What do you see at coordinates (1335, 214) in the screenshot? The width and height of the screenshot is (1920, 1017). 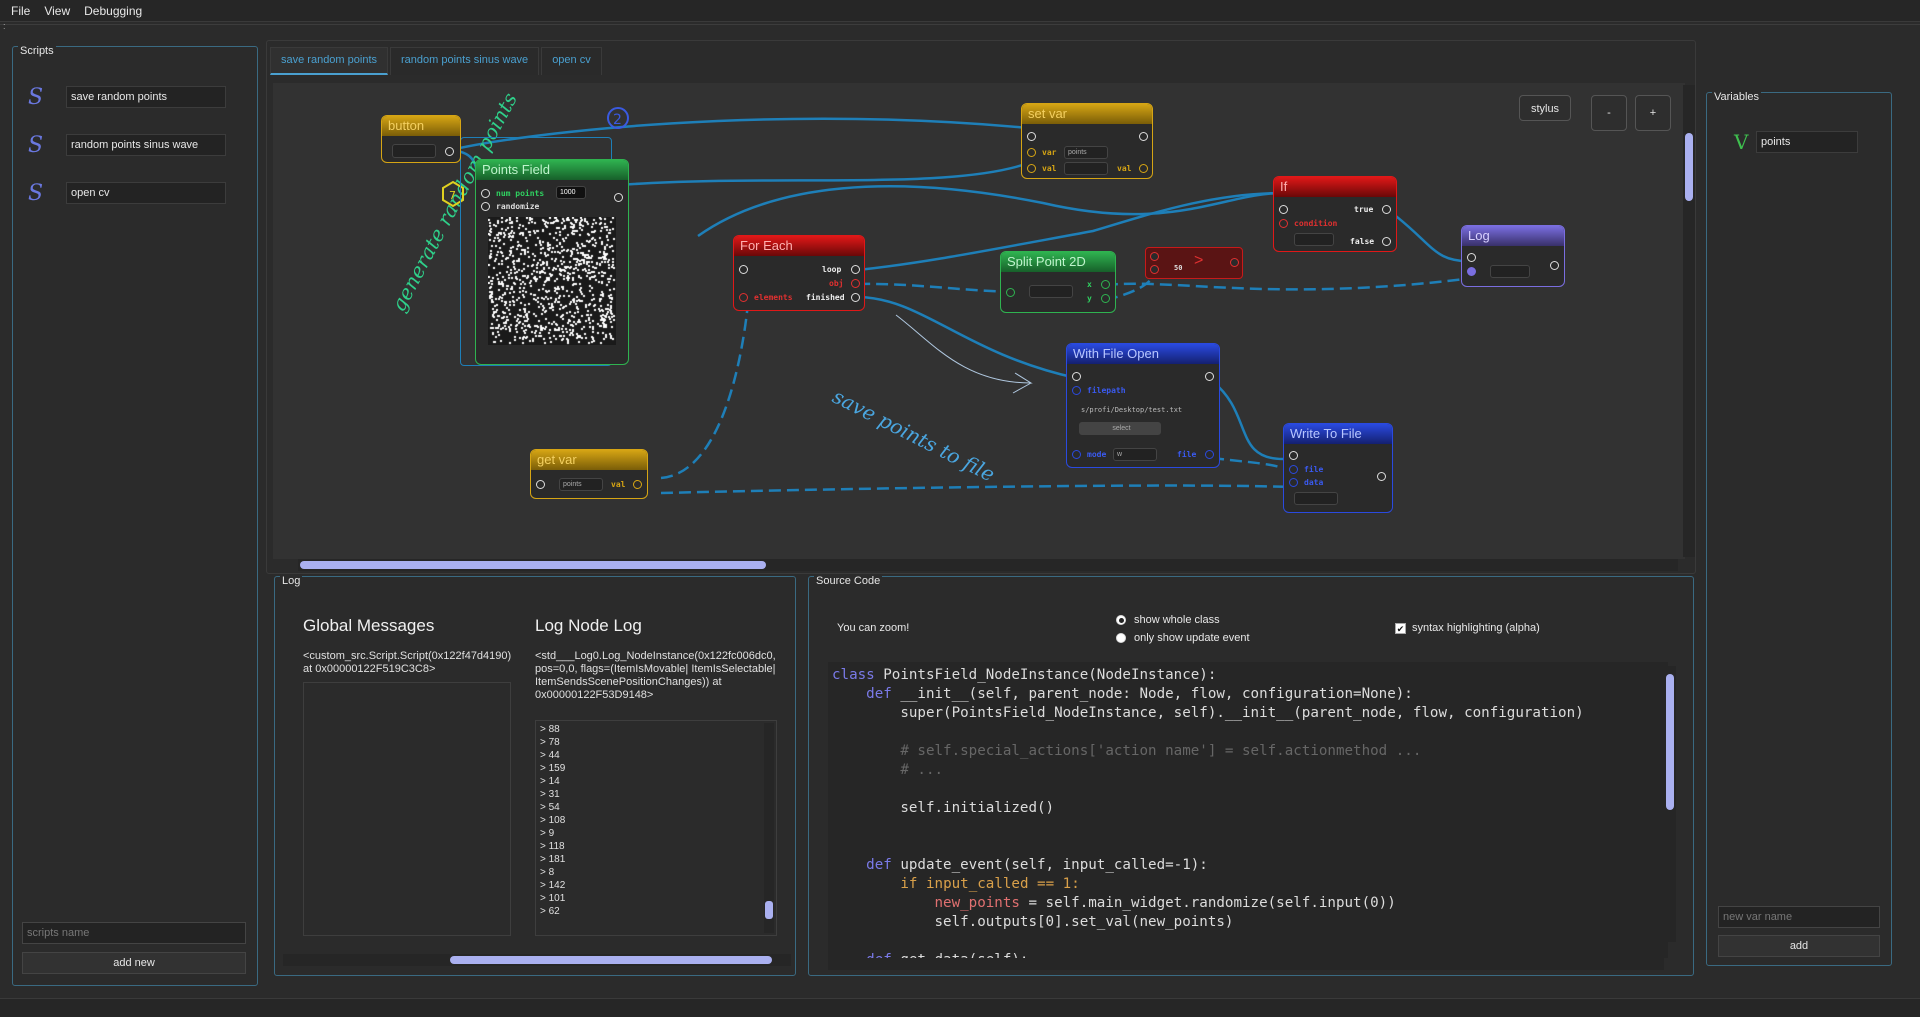 I see `node-if: If true condition false` at bounding box center [1335, 214].